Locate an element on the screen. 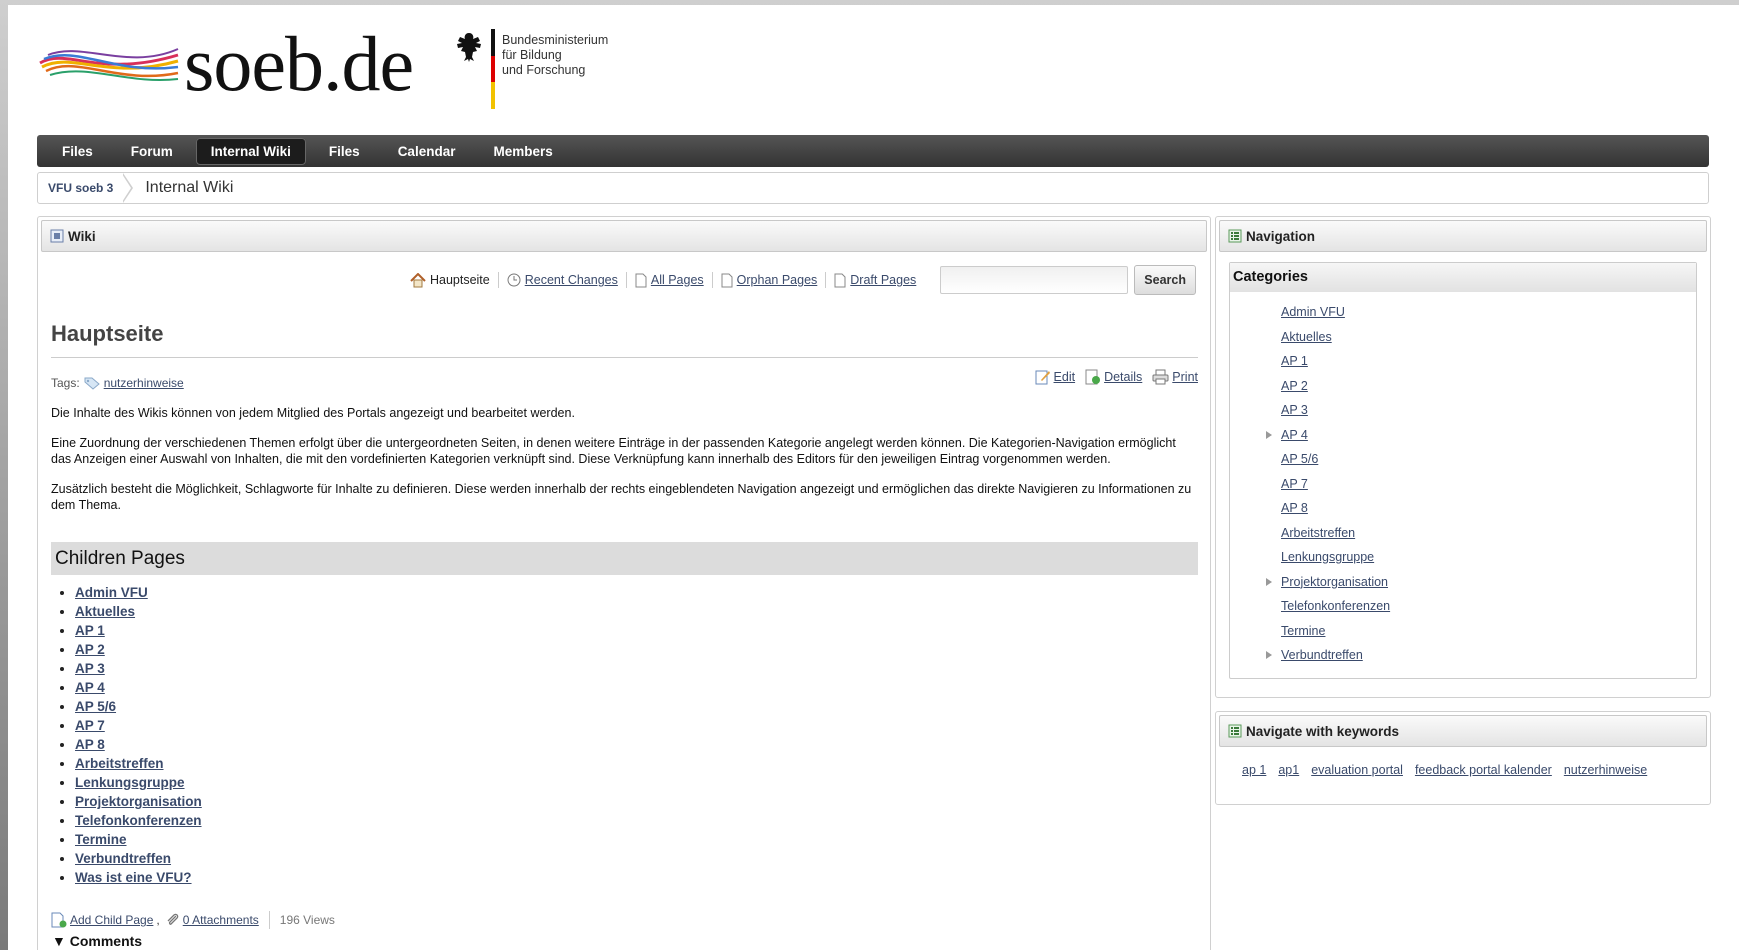 The width and height of the screenshot is (1739, 950). child-page-link: Telefonkonferenzen is located at coordinates (138, 820).